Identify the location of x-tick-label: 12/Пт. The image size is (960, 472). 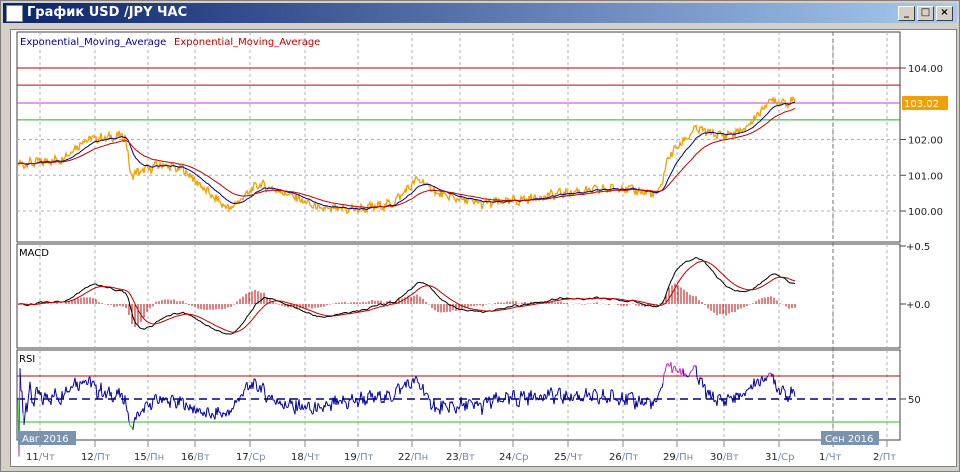
(96, 457).